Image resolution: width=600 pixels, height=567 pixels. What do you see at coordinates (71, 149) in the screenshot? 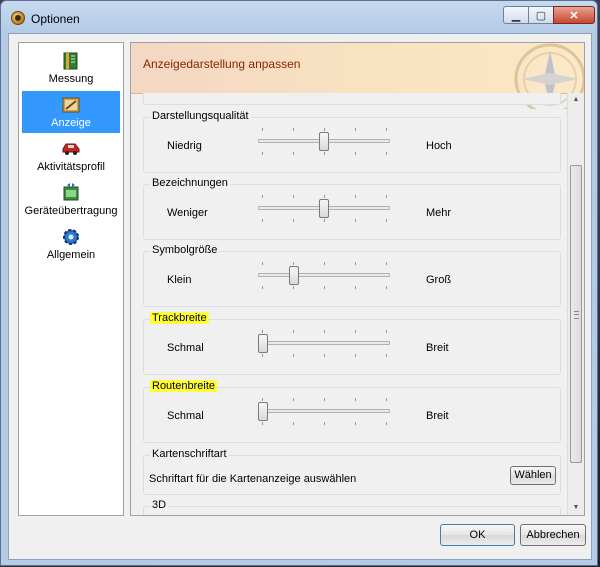
I see `car-bike-icon` at bounding box center [71, 149].